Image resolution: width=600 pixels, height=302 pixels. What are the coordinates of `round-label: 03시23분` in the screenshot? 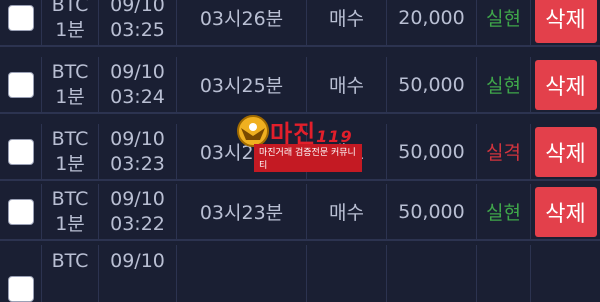 It's located at (241, 213).